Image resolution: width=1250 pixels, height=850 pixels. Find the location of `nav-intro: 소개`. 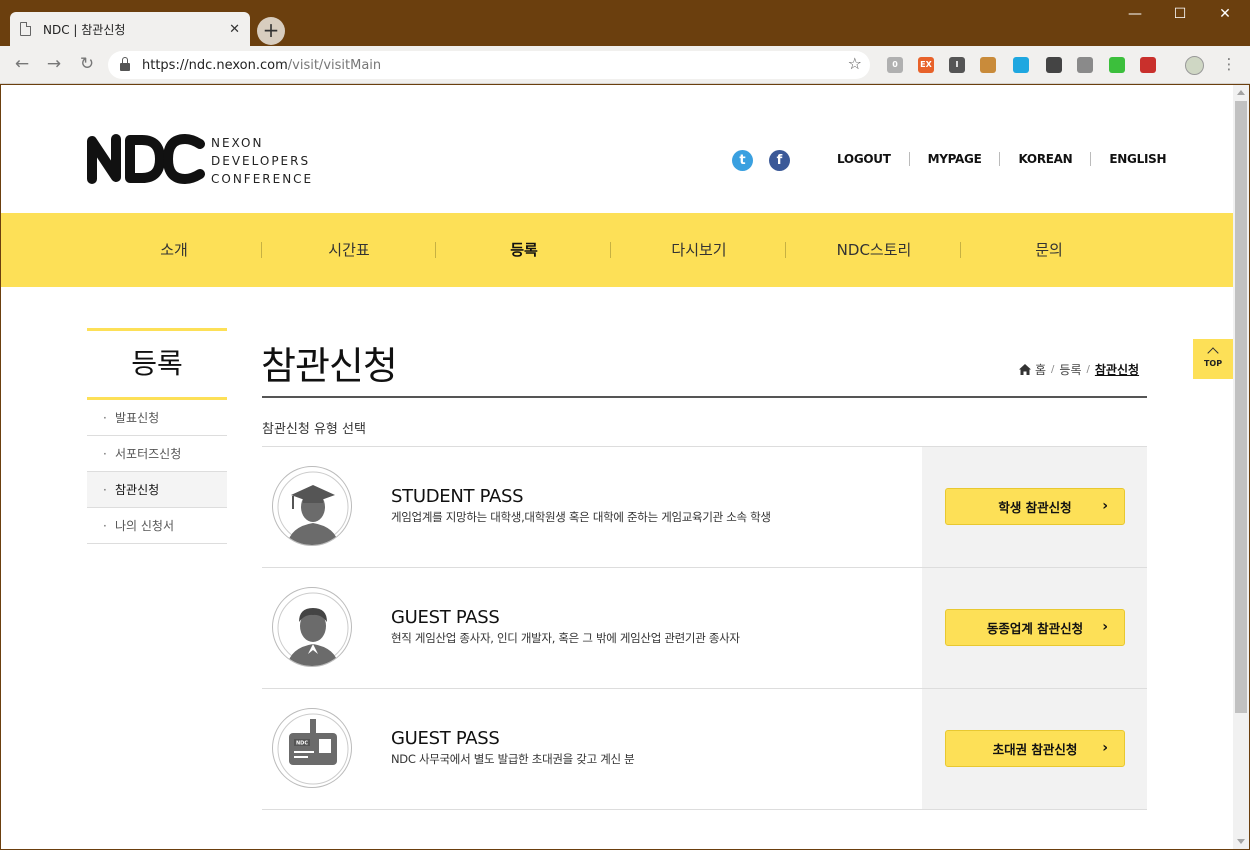

nav-intro: 소개 is located at coordinates (174, 250).